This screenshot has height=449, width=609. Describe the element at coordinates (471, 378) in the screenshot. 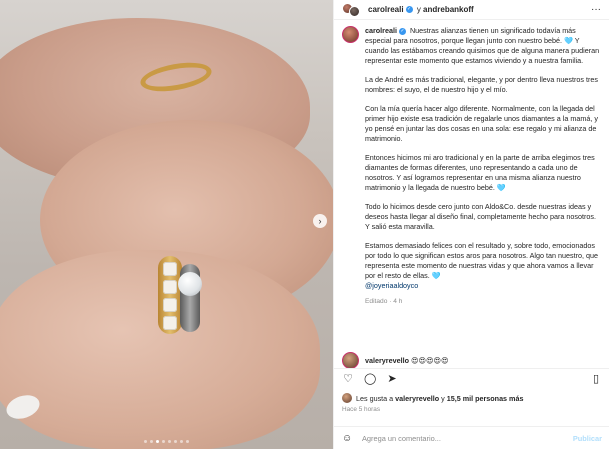

I see `action-bar: ♡ ◯ ➤ ▯` at that location.